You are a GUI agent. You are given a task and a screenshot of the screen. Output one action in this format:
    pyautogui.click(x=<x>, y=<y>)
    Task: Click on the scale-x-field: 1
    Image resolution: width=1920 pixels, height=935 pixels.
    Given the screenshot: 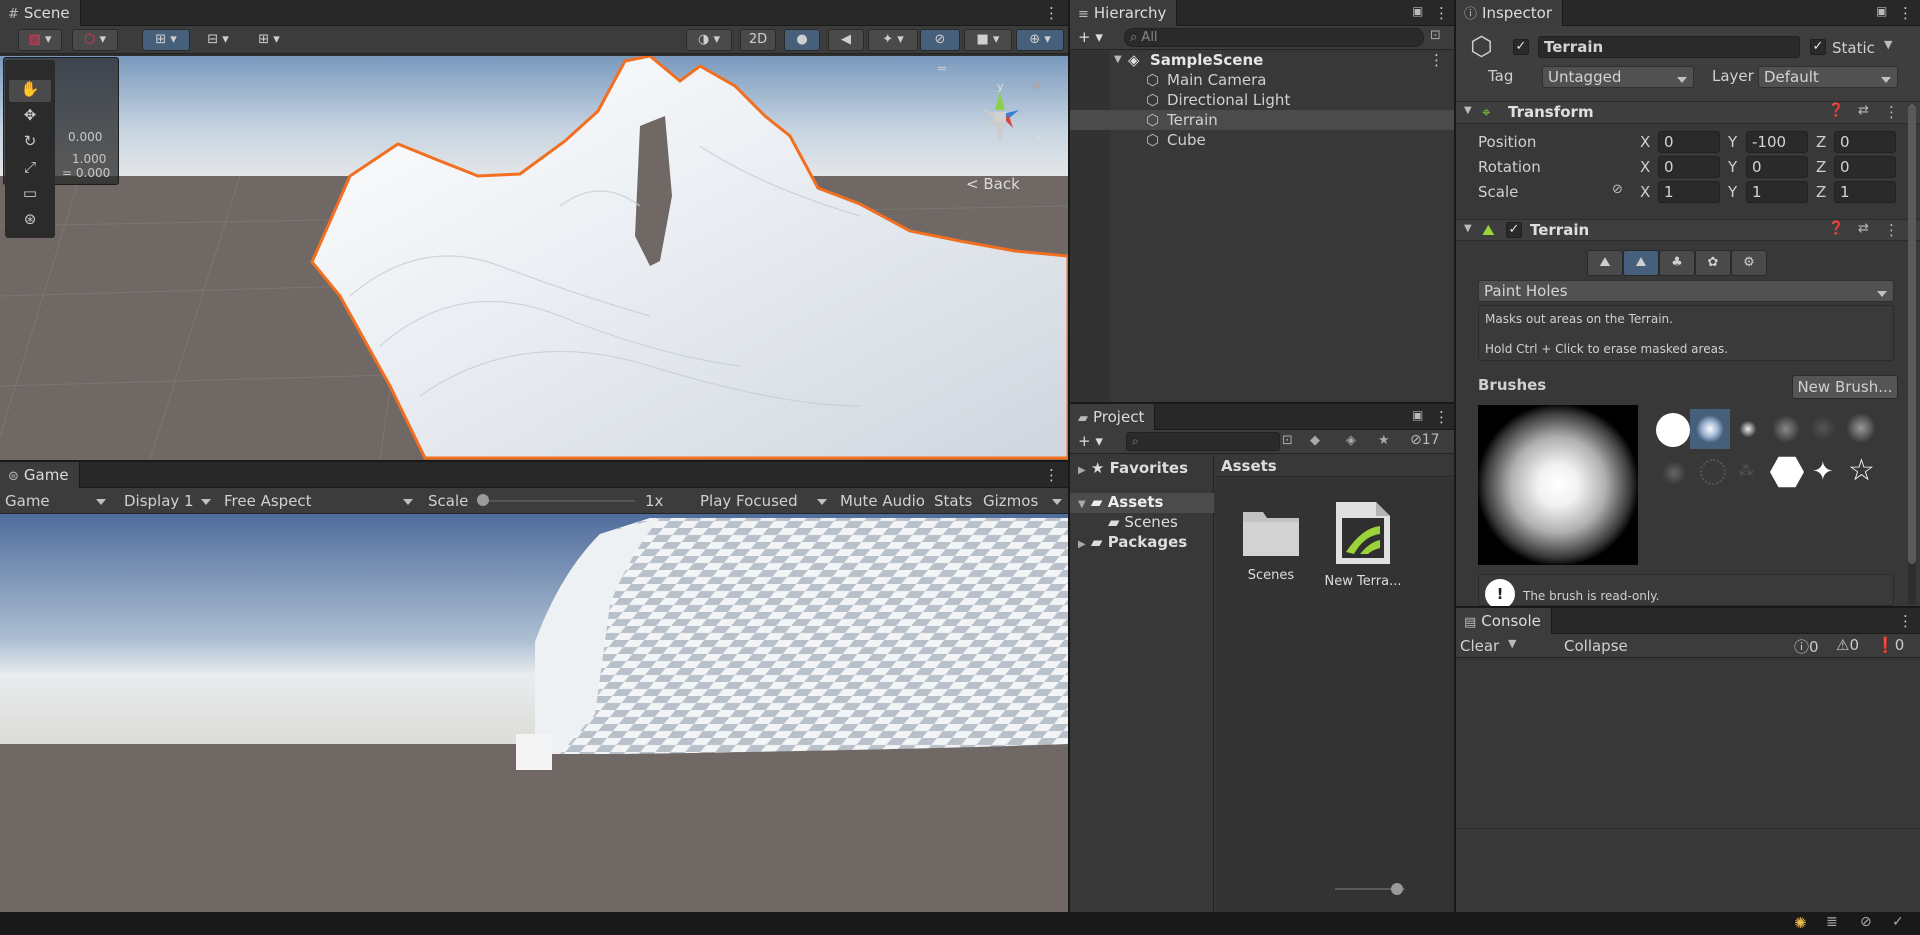 What is the action you would take?
    pyautogui.click(x=1689, y=192)
    